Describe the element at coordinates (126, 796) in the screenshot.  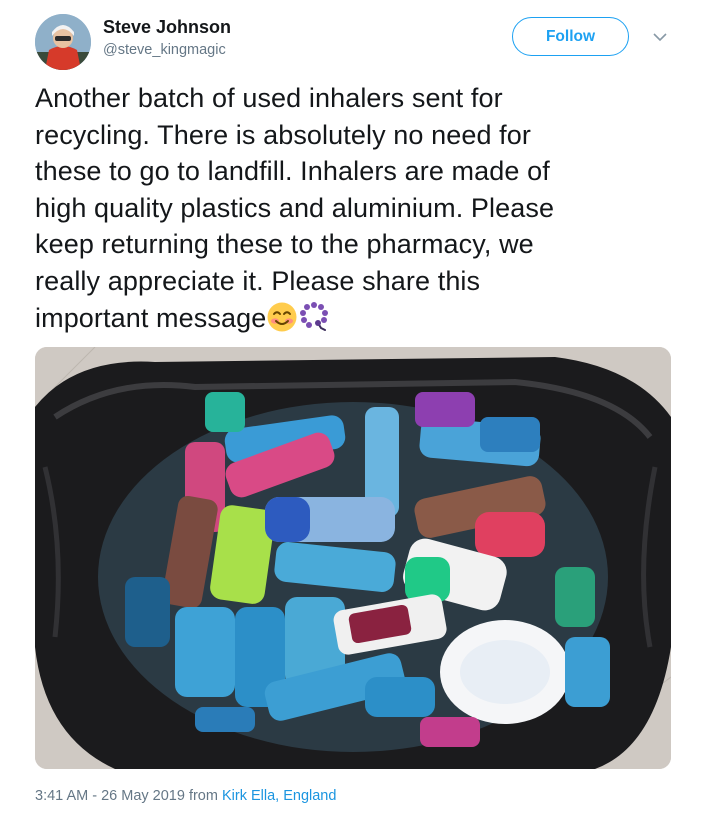
I see `tweet-timestamp: 3:41 AM - 26 May 2019 from` at that location.